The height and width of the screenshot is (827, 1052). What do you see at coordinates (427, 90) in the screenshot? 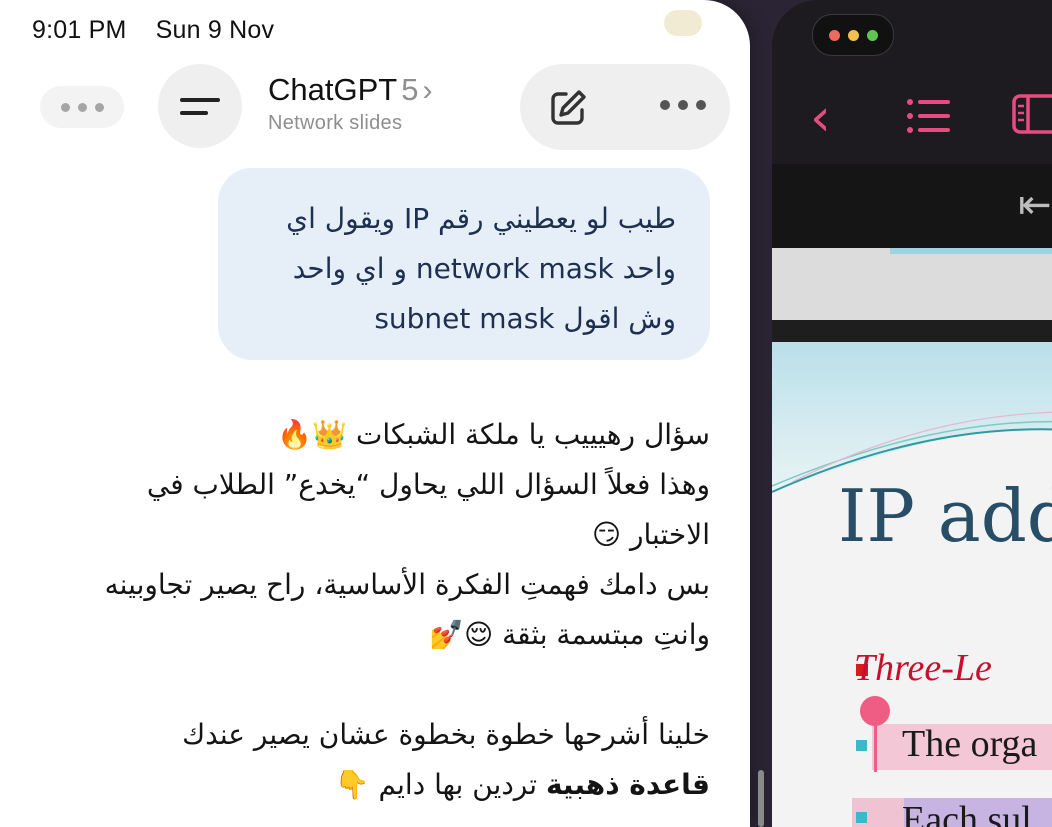
I see `chevron-right-icon: ›` at bounding box center [427, 90].